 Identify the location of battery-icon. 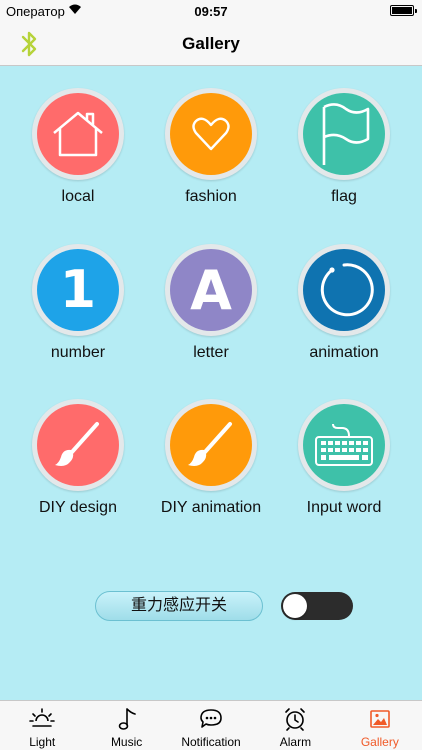
(403, 10).